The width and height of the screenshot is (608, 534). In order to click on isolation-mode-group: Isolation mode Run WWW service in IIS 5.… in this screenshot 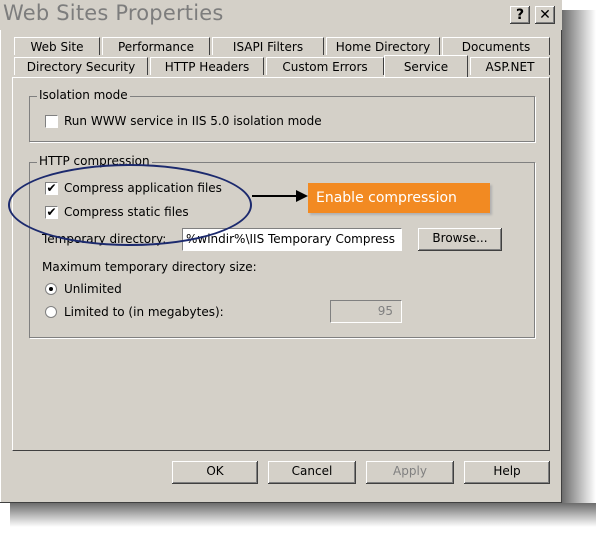, I will do `click(282, 115)`.